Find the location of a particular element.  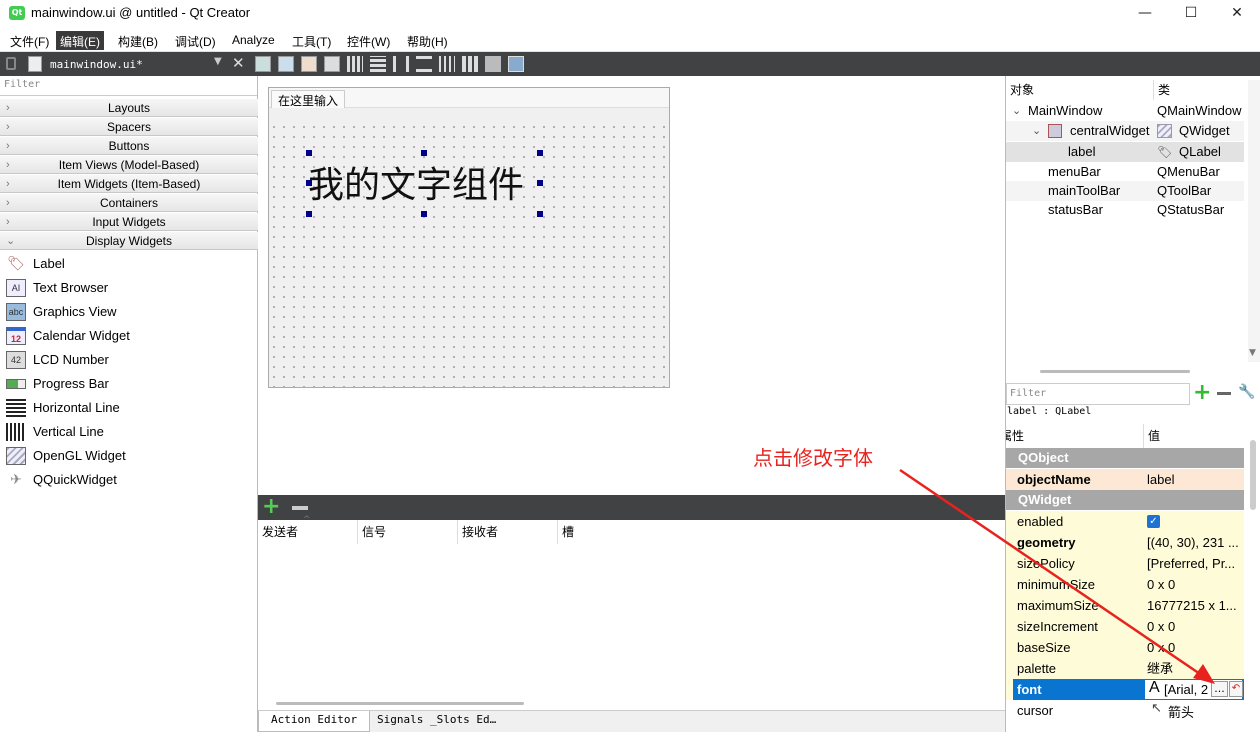

annotation-arrow-head is located at coordinates (1204, 674).